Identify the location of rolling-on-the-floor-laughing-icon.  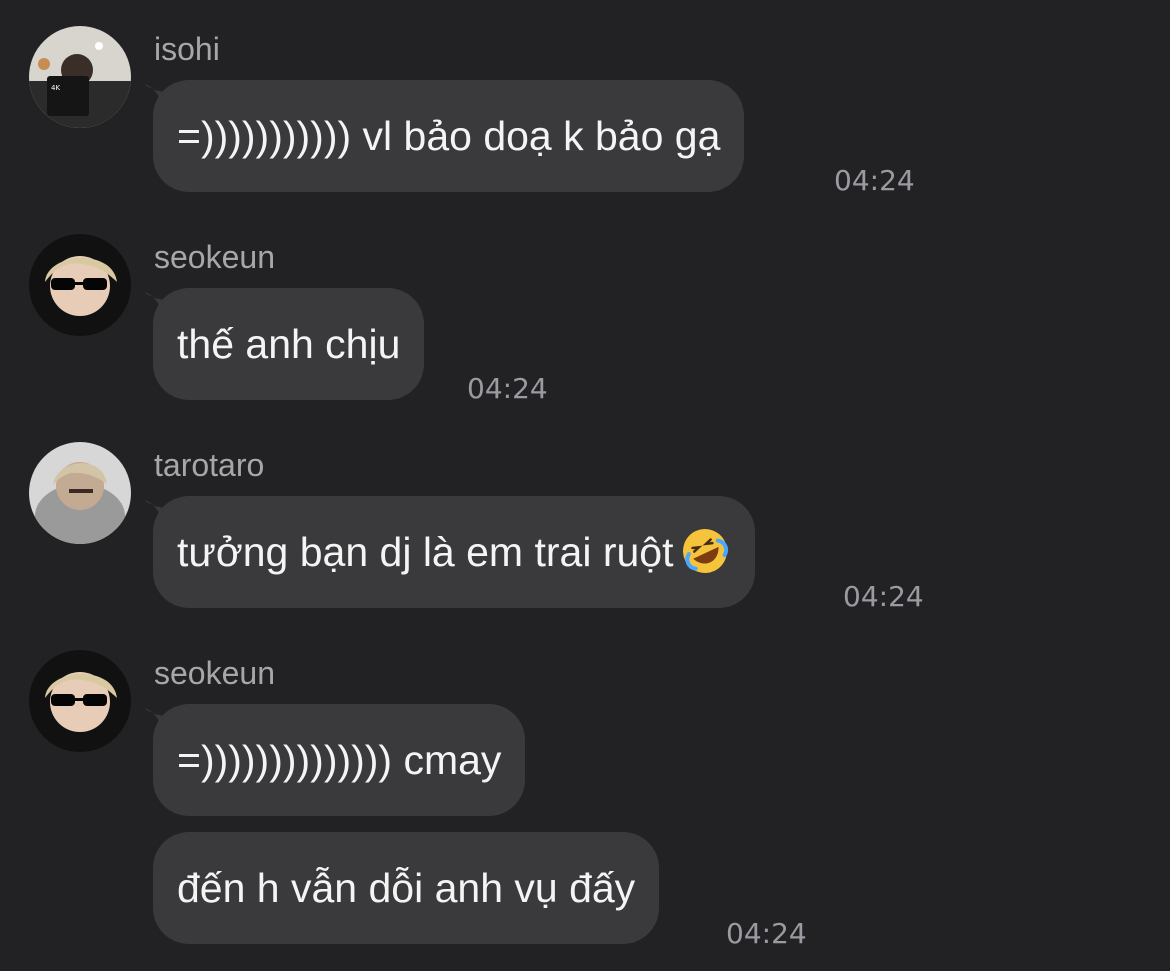
(705, 551).